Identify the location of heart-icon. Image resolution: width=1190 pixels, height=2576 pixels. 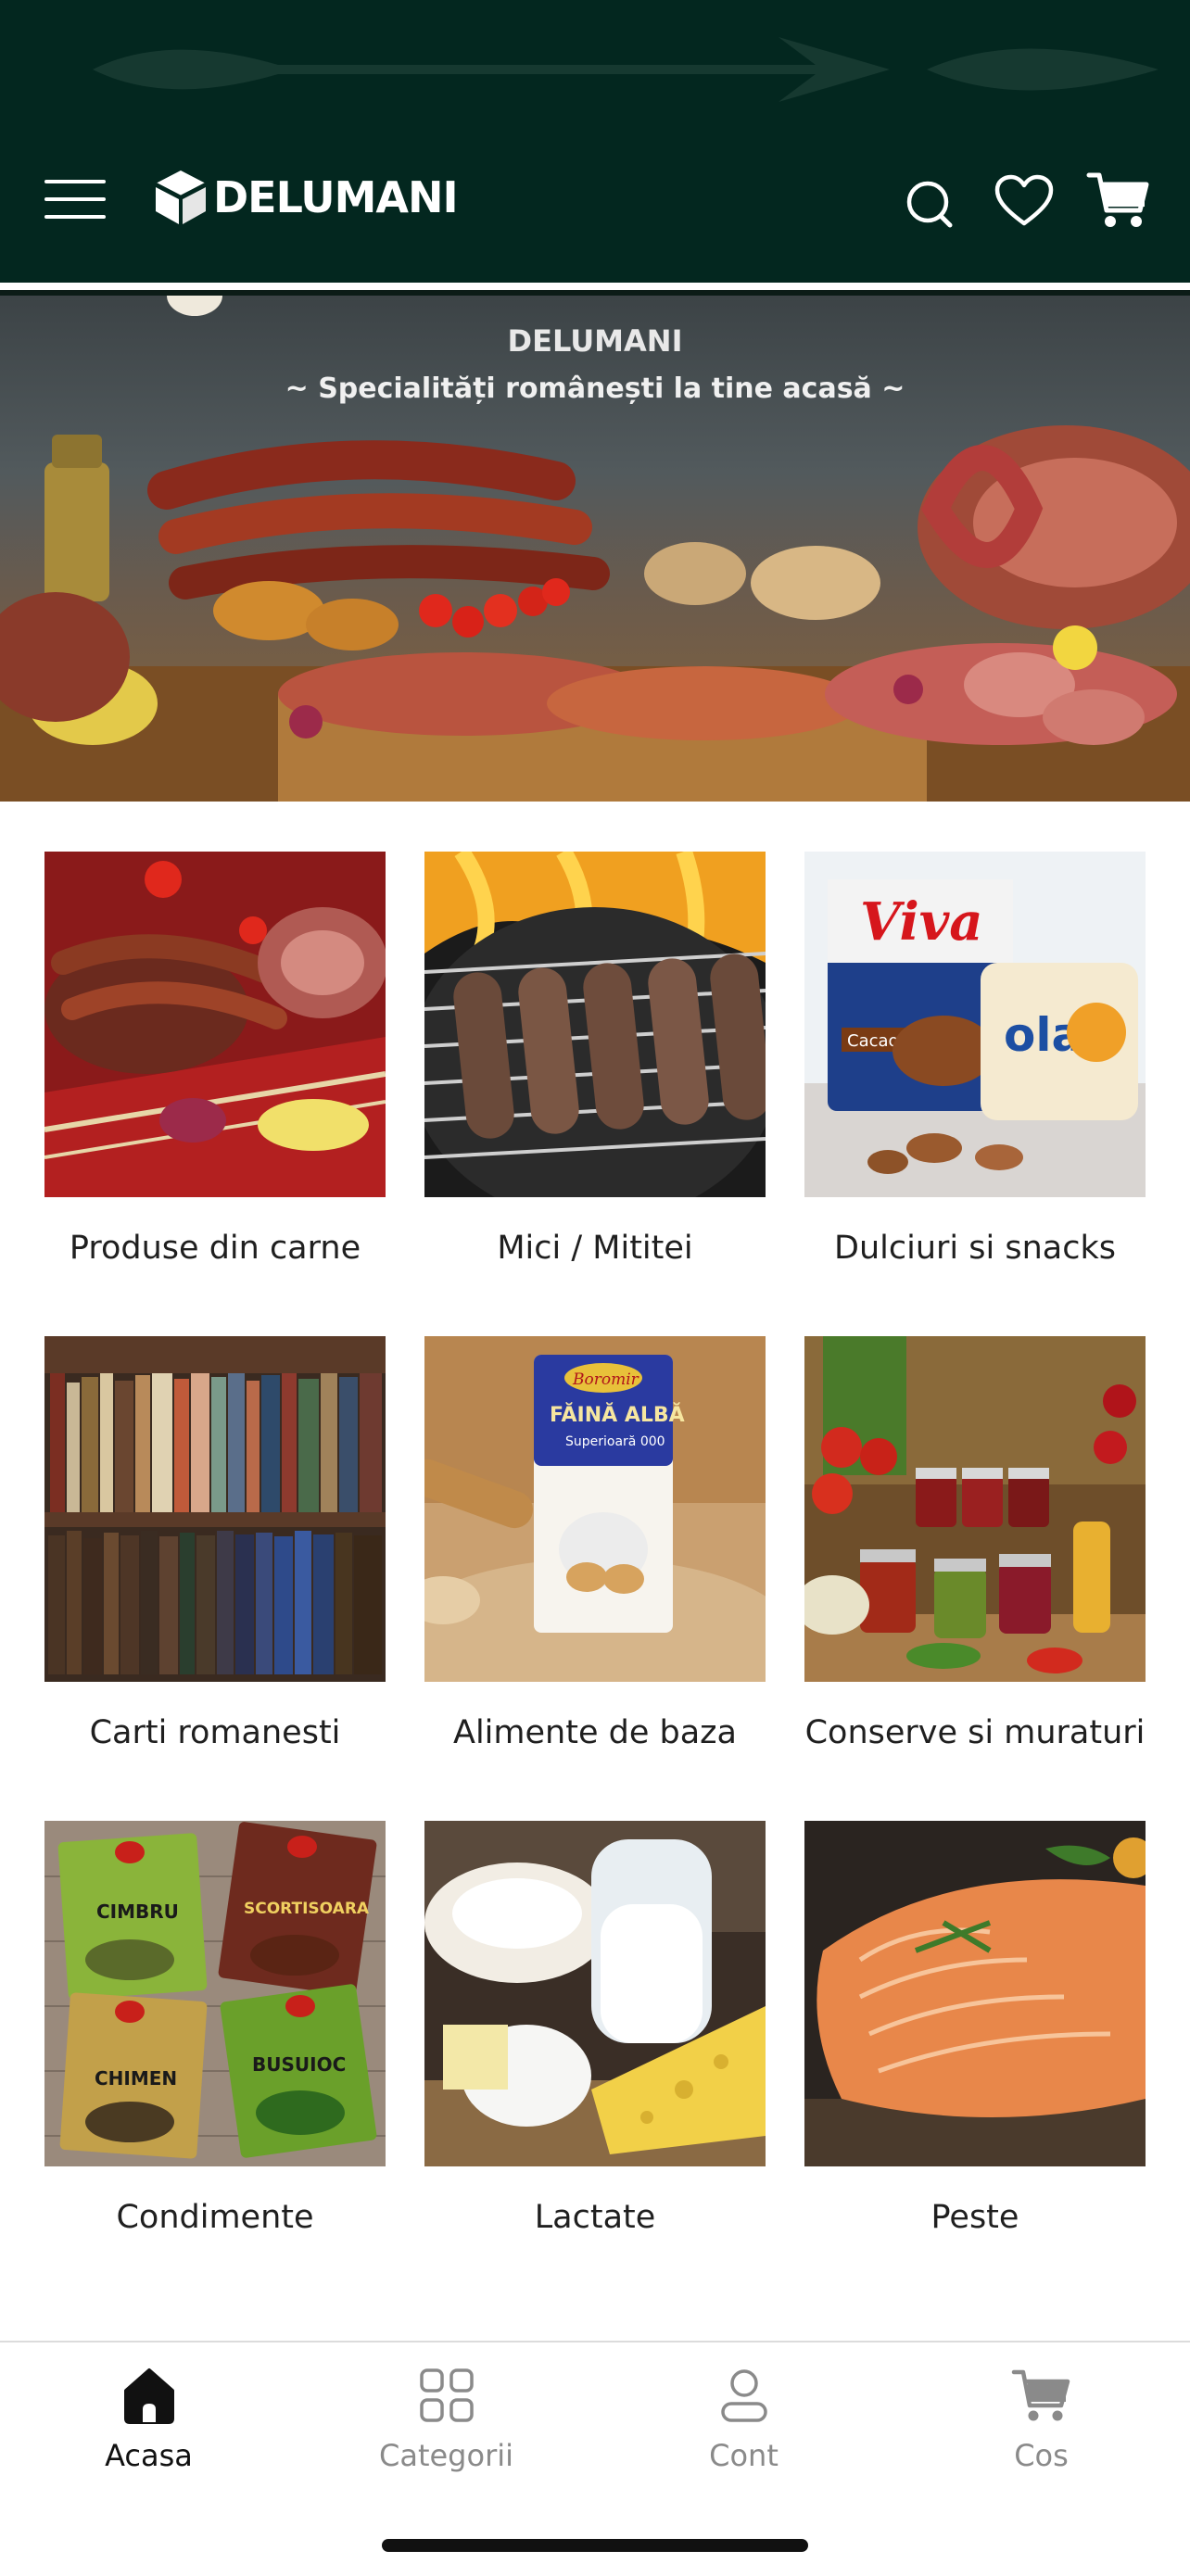
(1024, 202).